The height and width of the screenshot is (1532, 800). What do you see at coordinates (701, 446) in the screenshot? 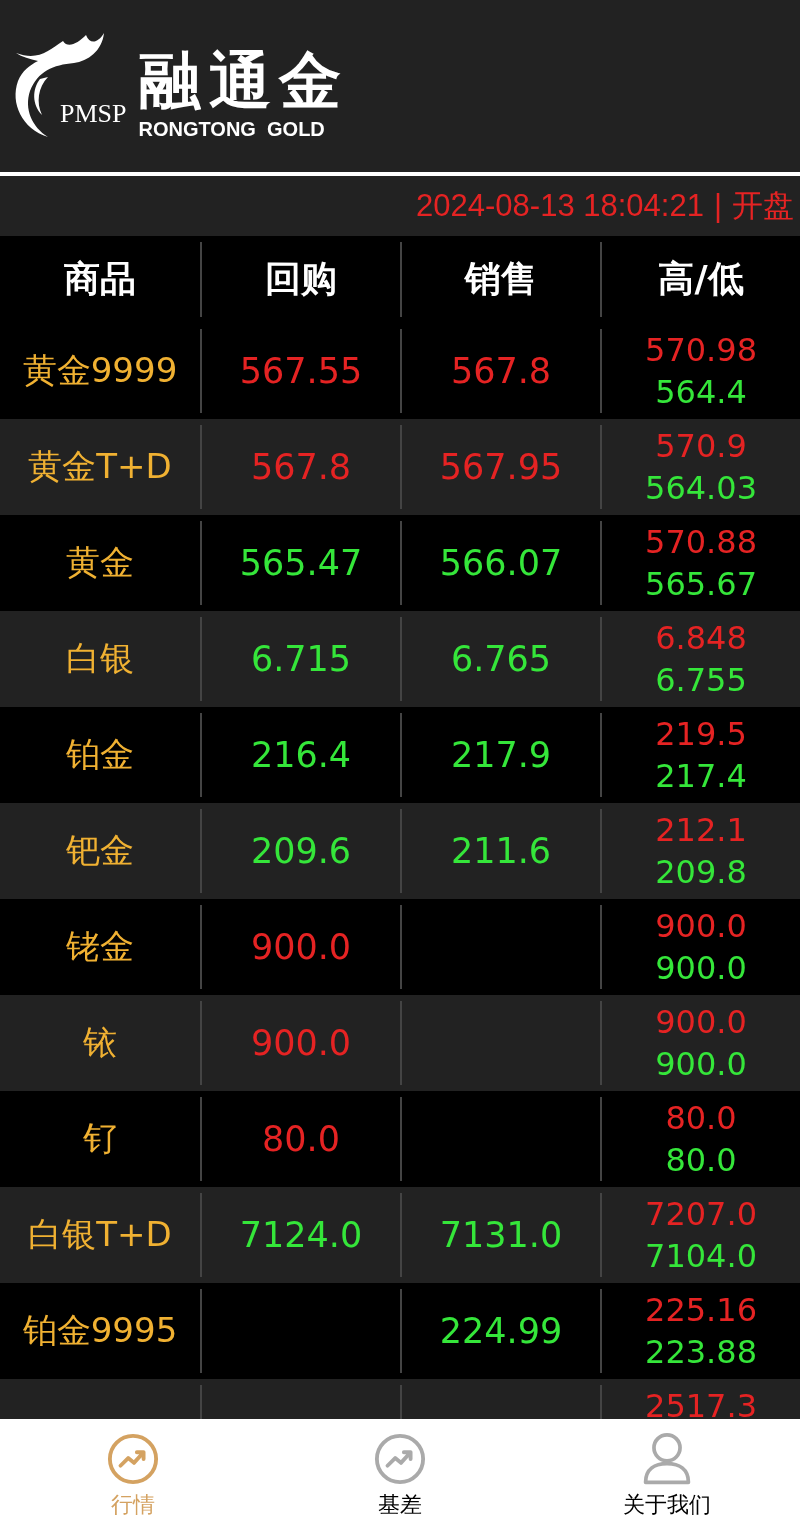
I see `high-price: 570.9` at bounding box center [701, 446].